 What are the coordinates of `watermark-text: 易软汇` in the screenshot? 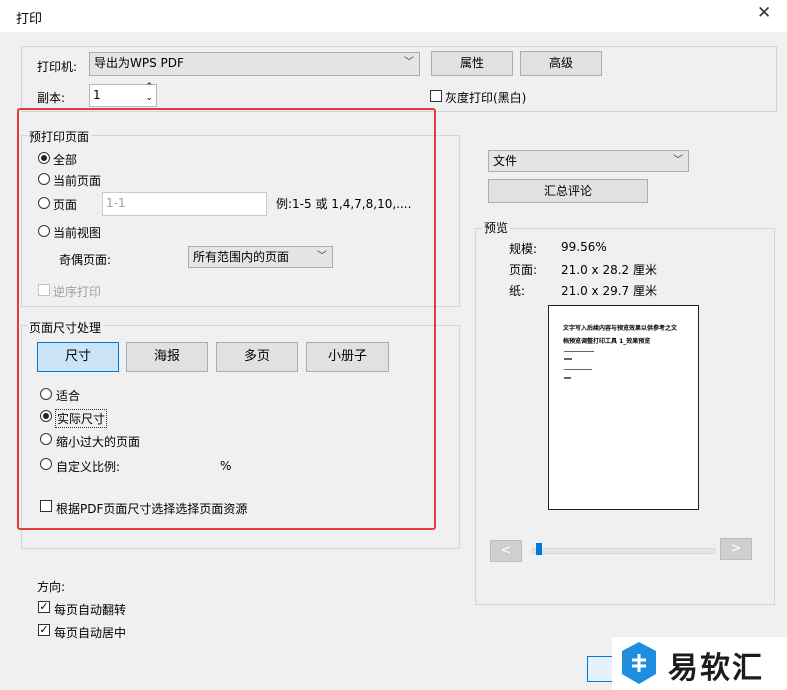 It's located at (716, 668).